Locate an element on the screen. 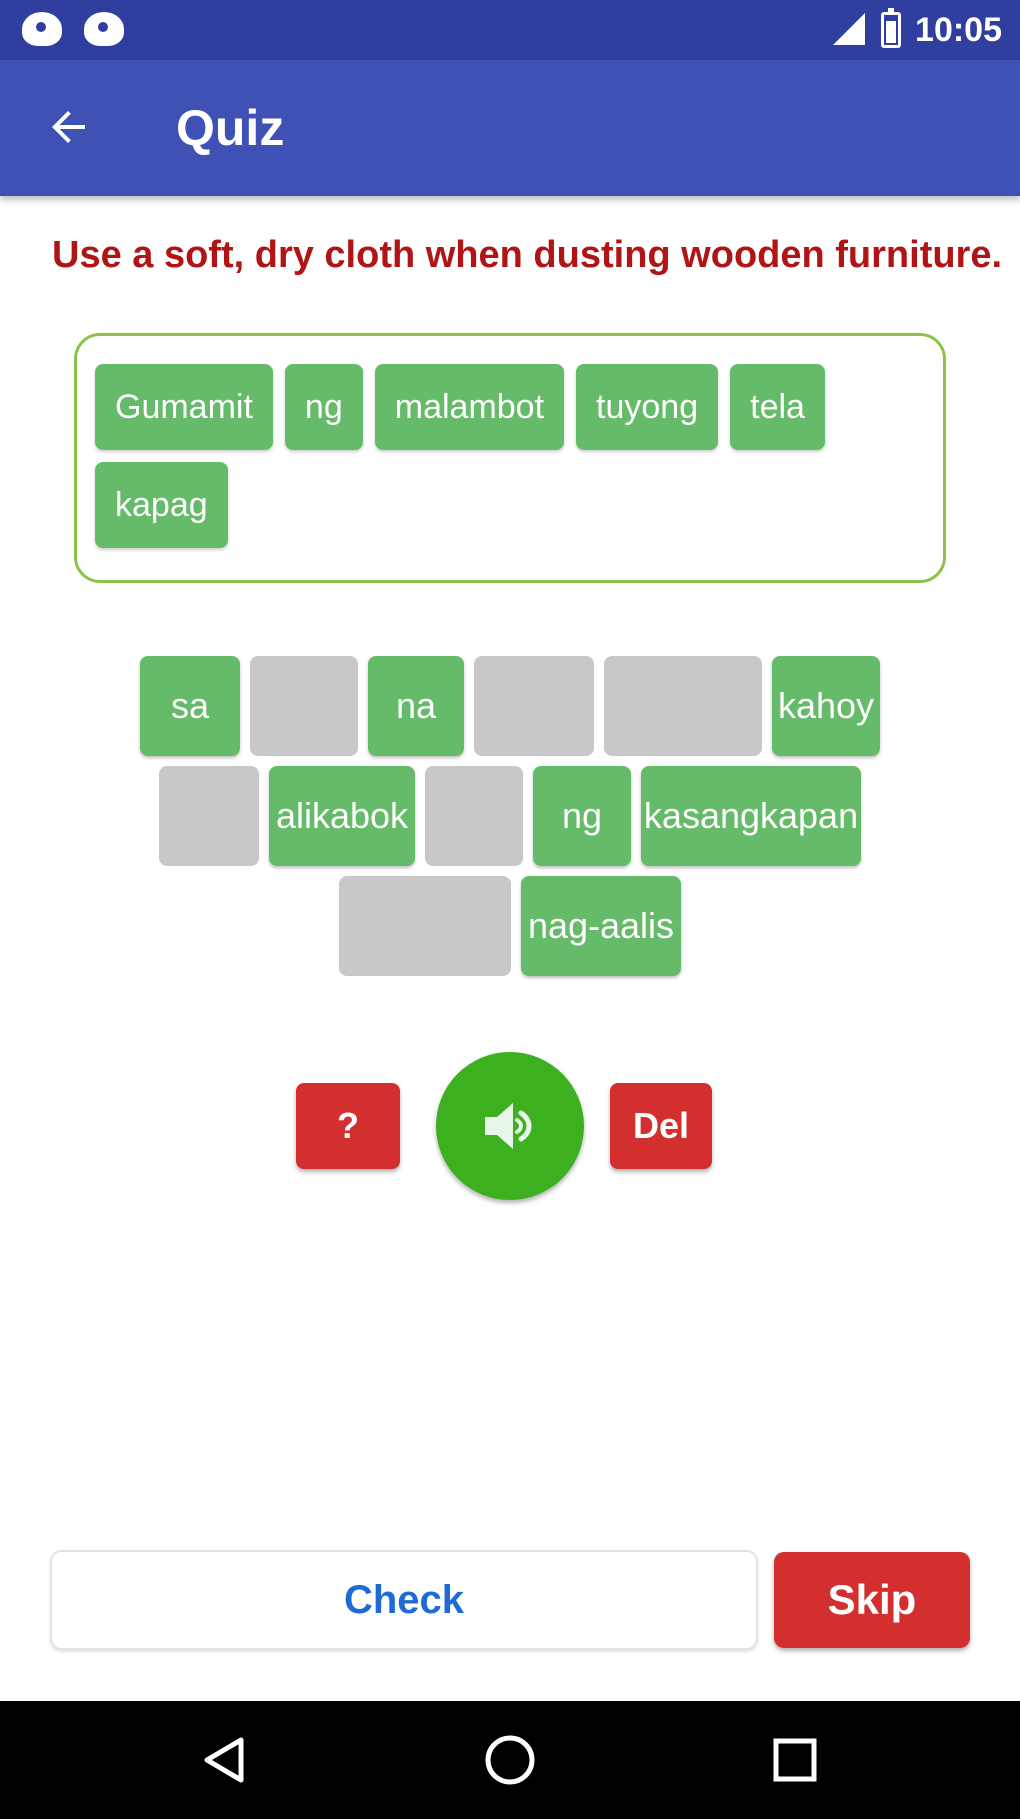  answer-word-chip: tela is located at coordinates (777, 407).